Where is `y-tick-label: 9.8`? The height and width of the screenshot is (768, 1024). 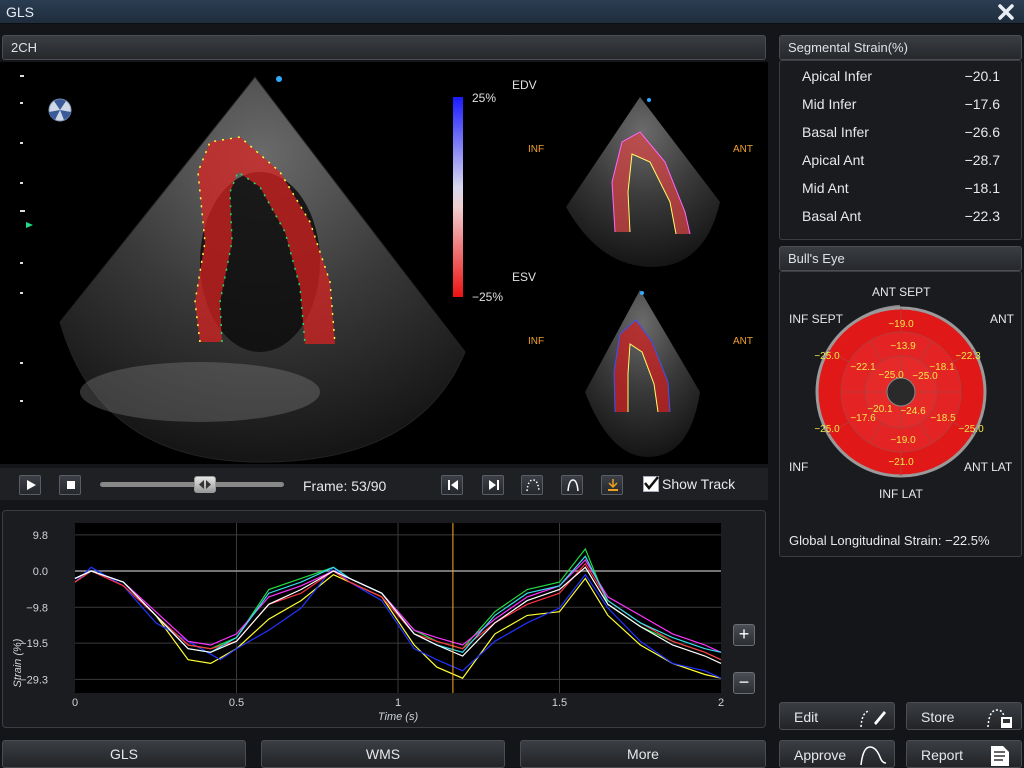
y-tick-label: 9.8 is located at coordinates (40, 536).